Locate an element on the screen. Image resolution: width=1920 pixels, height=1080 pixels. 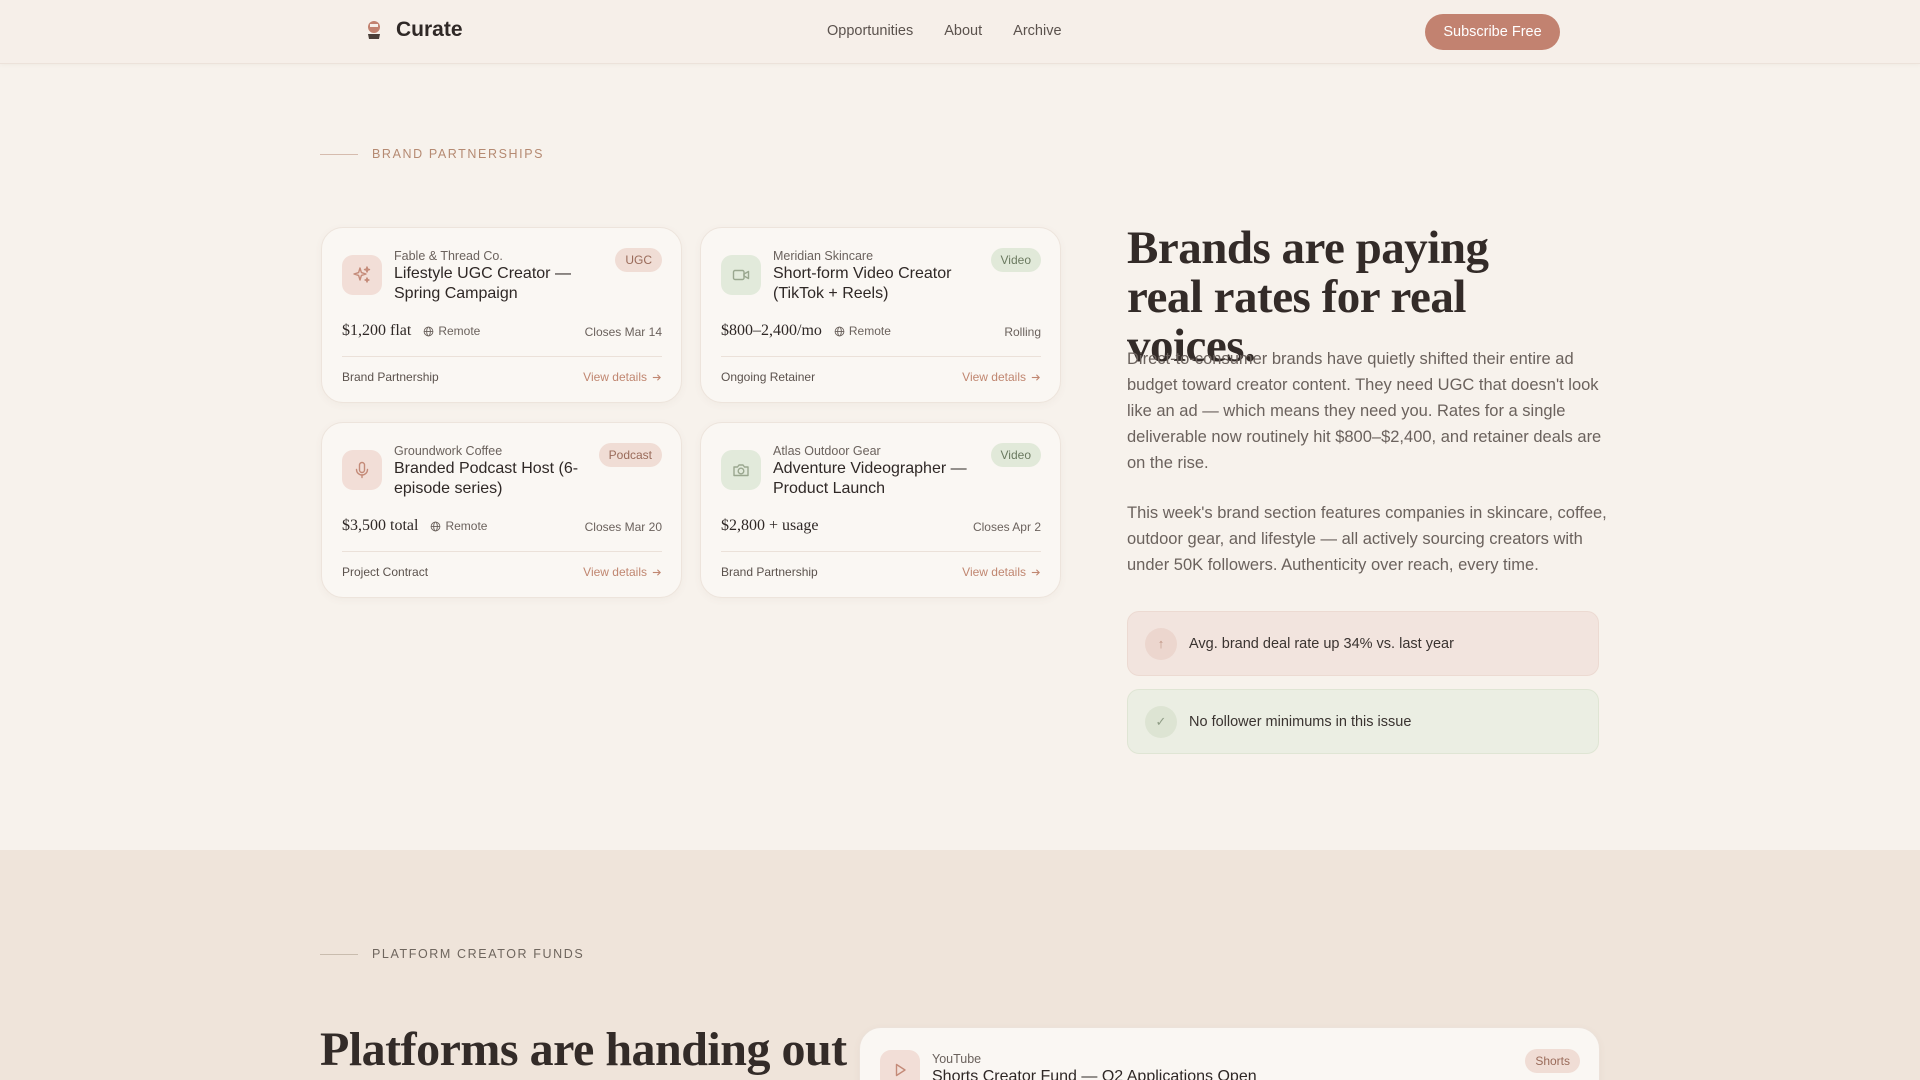
nav-about: About is located at coordinates (963, 31).